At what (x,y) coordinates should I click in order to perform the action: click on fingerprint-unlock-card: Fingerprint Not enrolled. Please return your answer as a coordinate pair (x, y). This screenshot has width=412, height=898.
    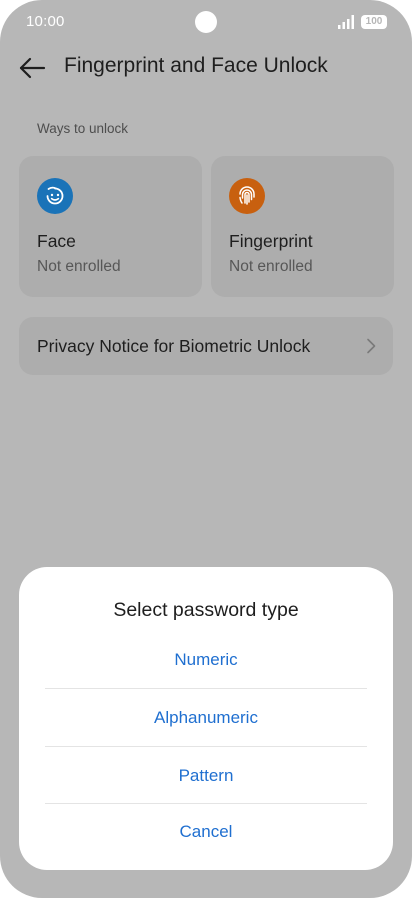
    Looking at the image, I should click on (302, 226).